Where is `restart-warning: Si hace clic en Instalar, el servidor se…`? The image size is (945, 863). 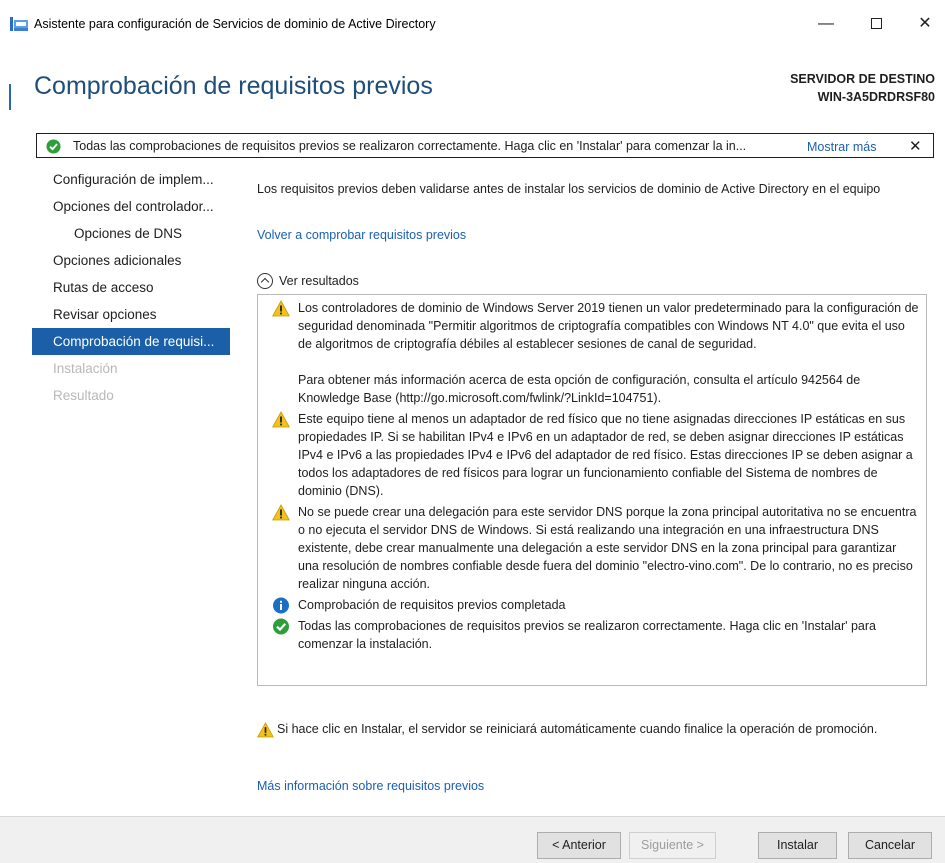
restart-warning: Si hace clic en Instalar, el servidor se… is located at coordinates (577, 729).